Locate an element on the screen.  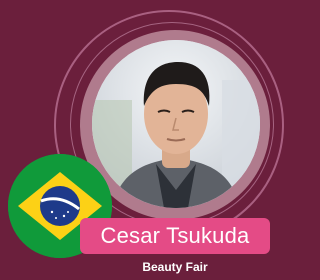
speaker-name-badge: Cesar Tsukuda is located at coordinates (175, 236).